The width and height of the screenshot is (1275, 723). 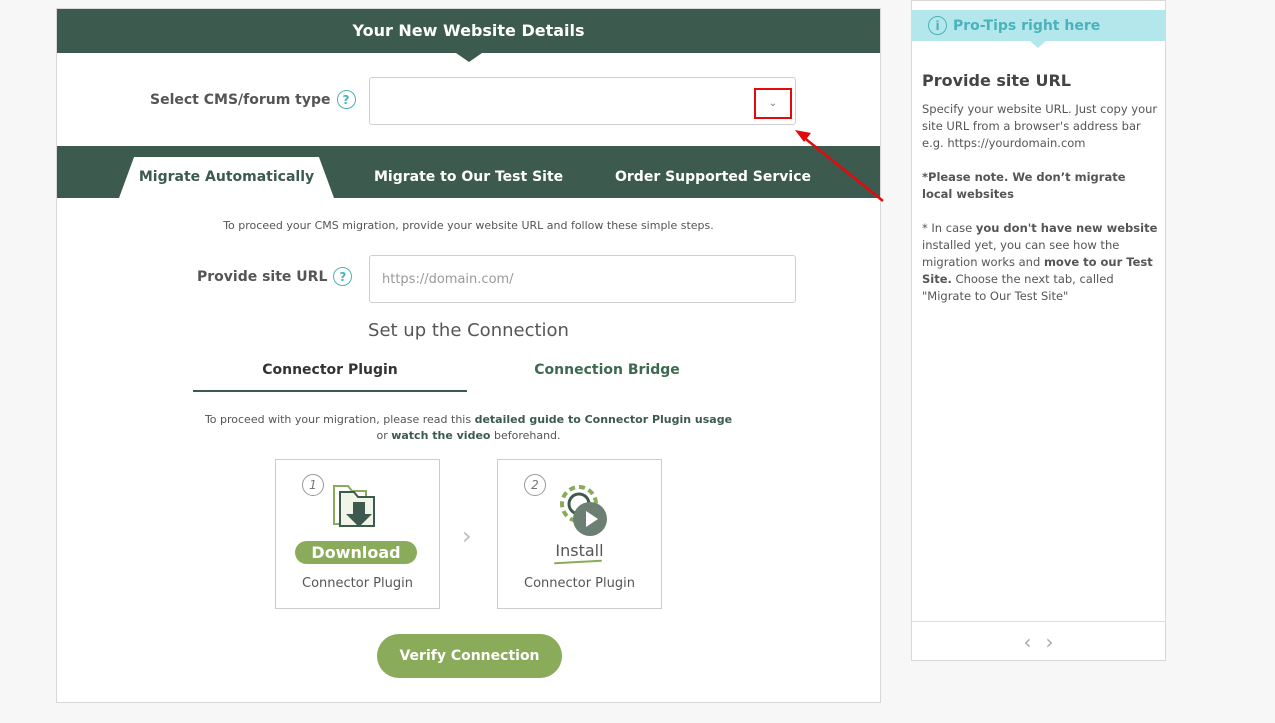 What do you see at coordinates (1027, 25) in the screenshot?
I see `pro-tips-header-text: Pro-Tips right here` at bounding box center [1027, 25].